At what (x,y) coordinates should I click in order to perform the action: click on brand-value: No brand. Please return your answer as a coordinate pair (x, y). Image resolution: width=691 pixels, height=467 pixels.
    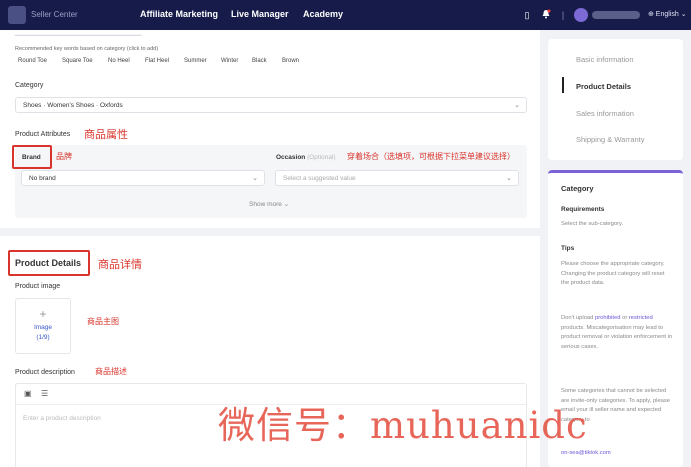
    Looking at the image, I should click on (42, 178).